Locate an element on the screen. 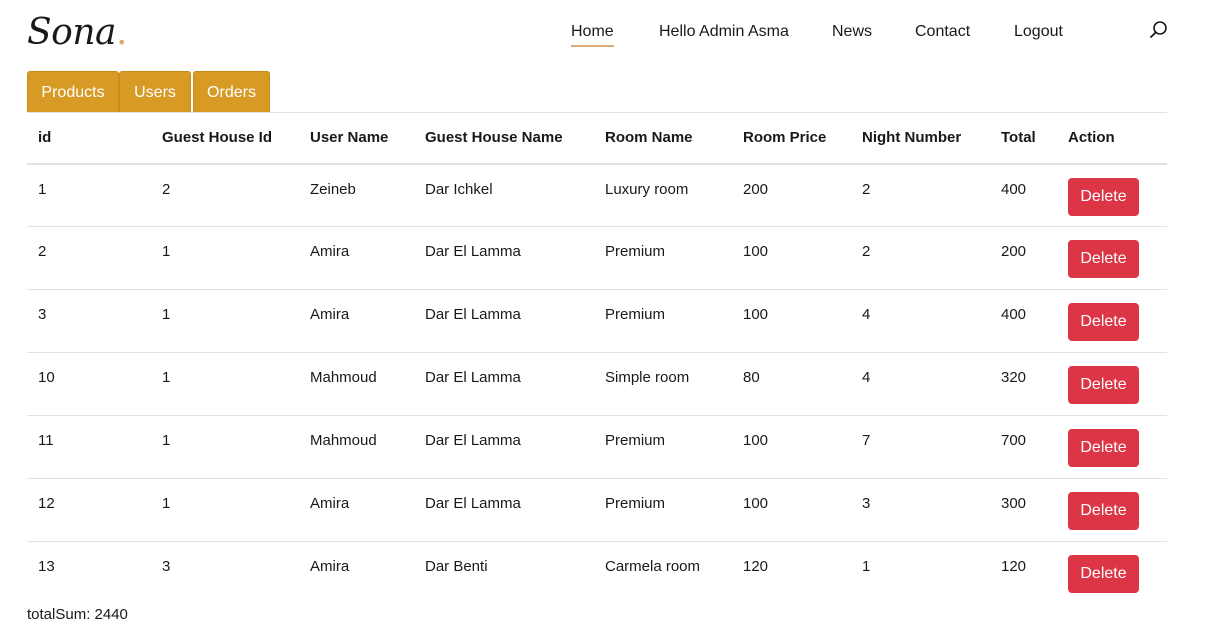 This screenshot has width=1215, height=631. column-header-id: id is located at coordinates (45, 138).